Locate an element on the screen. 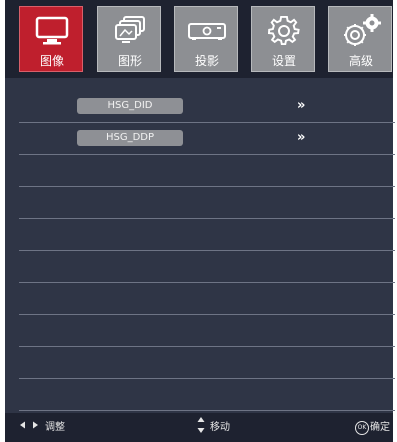 This screenshot has width=397, height=442. move-hint: 移动 is located at coordinates (213, 426).